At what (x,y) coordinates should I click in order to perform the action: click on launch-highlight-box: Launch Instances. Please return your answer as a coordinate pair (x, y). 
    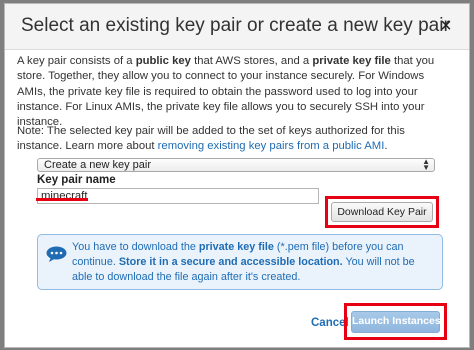
    Looking at the image, I should click on (395, 321).